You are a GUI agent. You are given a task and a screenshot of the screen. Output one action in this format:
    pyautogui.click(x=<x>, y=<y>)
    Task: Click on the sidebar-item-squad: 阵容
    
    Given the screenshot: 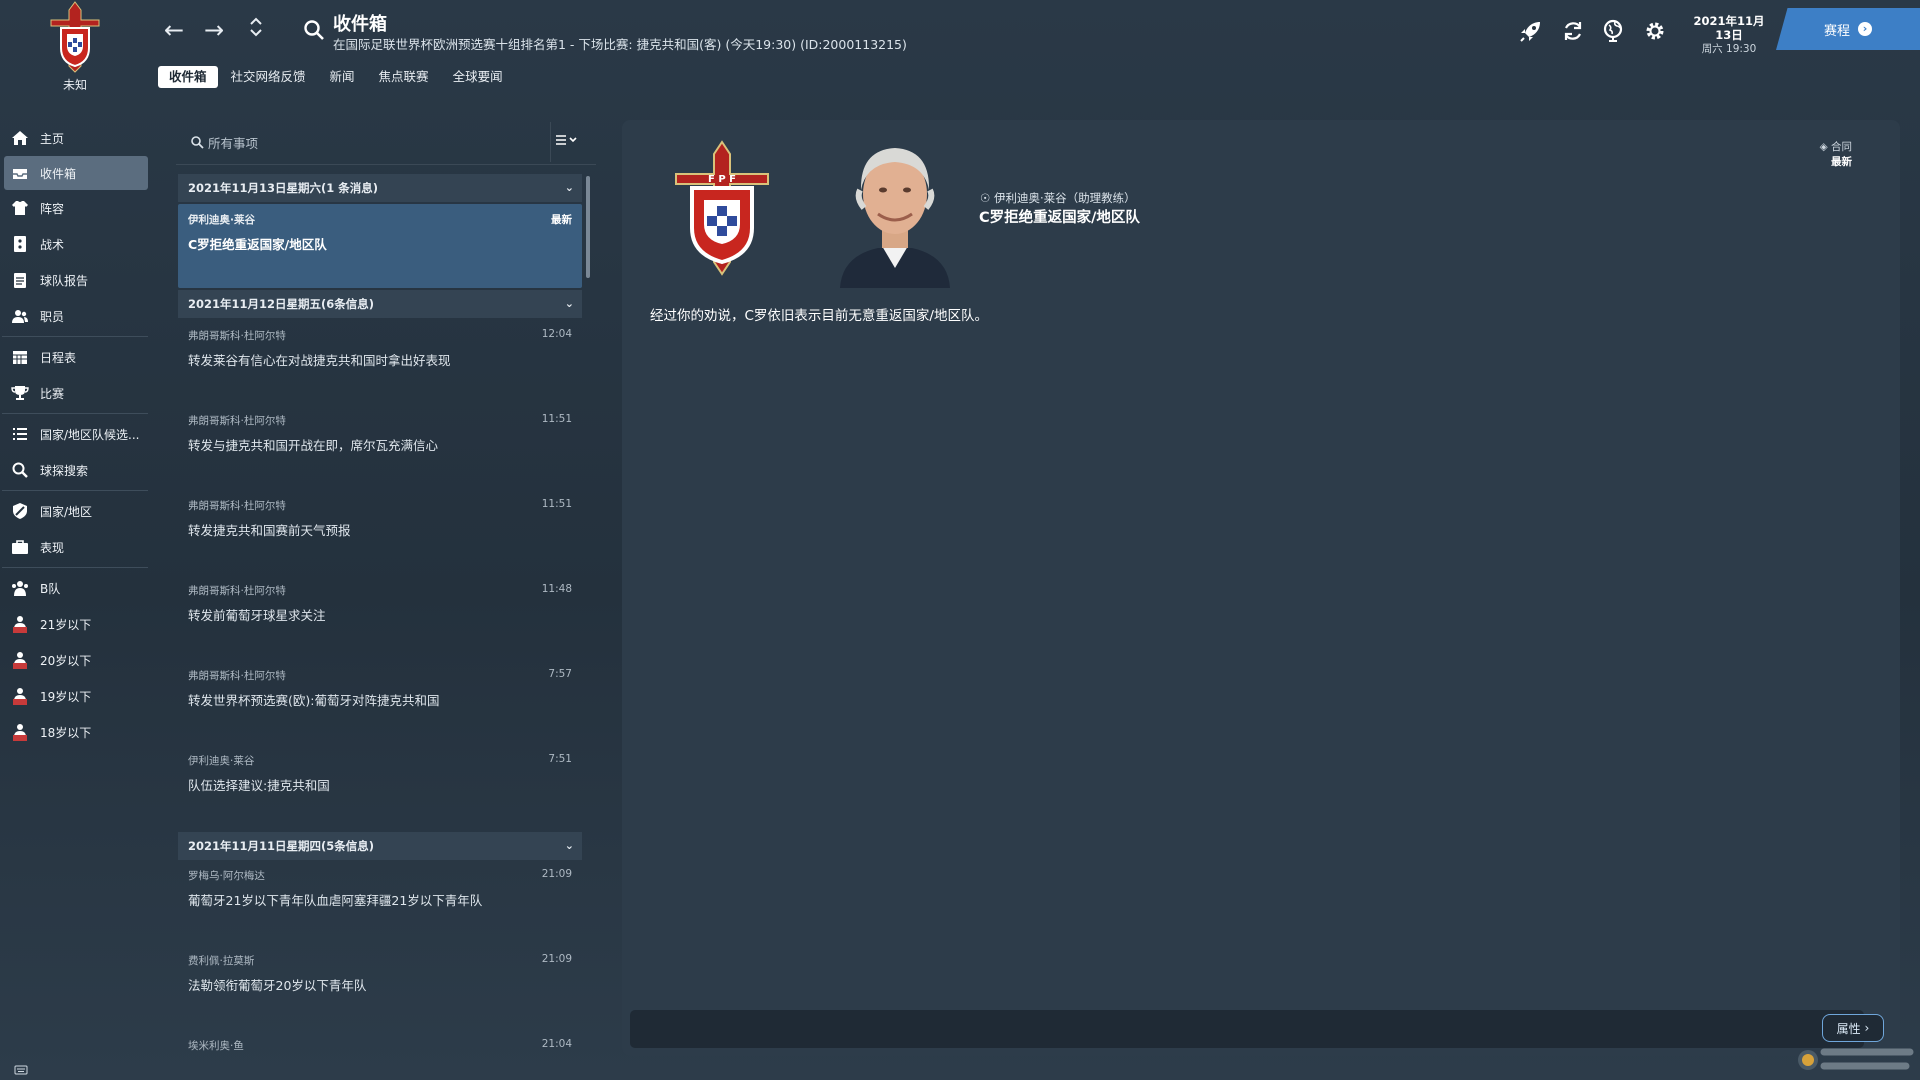 What is the action you would take?
    pyautogui.click(x=76, y=208)
    